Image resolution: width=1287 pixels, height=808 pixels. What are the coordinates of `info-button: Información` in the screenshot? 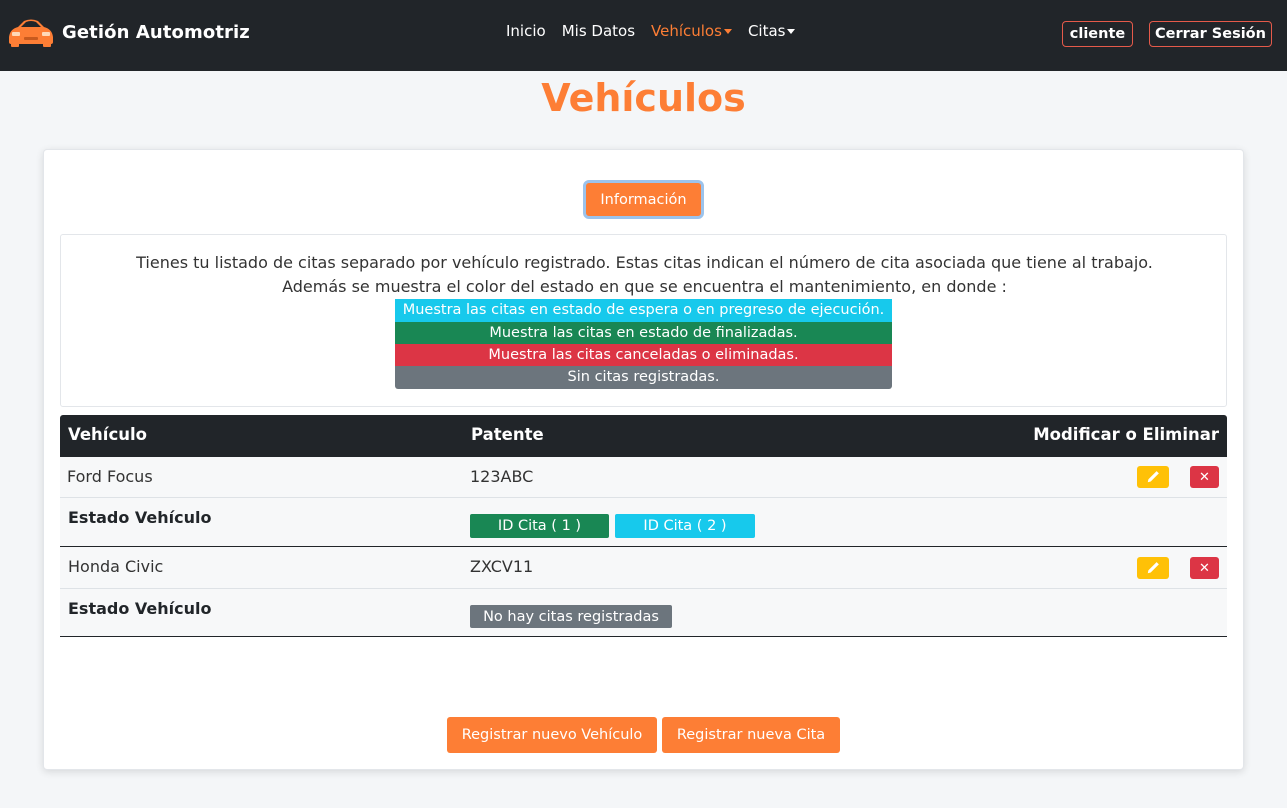 It's located at (643, 199).